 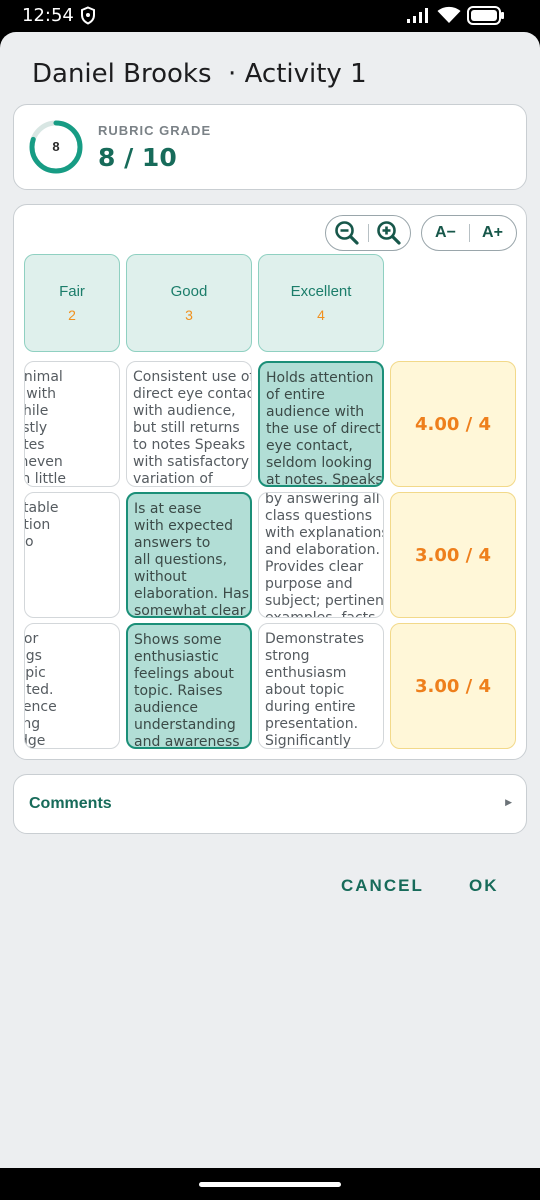 I want to click on zoom-controls, so click(x=368, y=233).